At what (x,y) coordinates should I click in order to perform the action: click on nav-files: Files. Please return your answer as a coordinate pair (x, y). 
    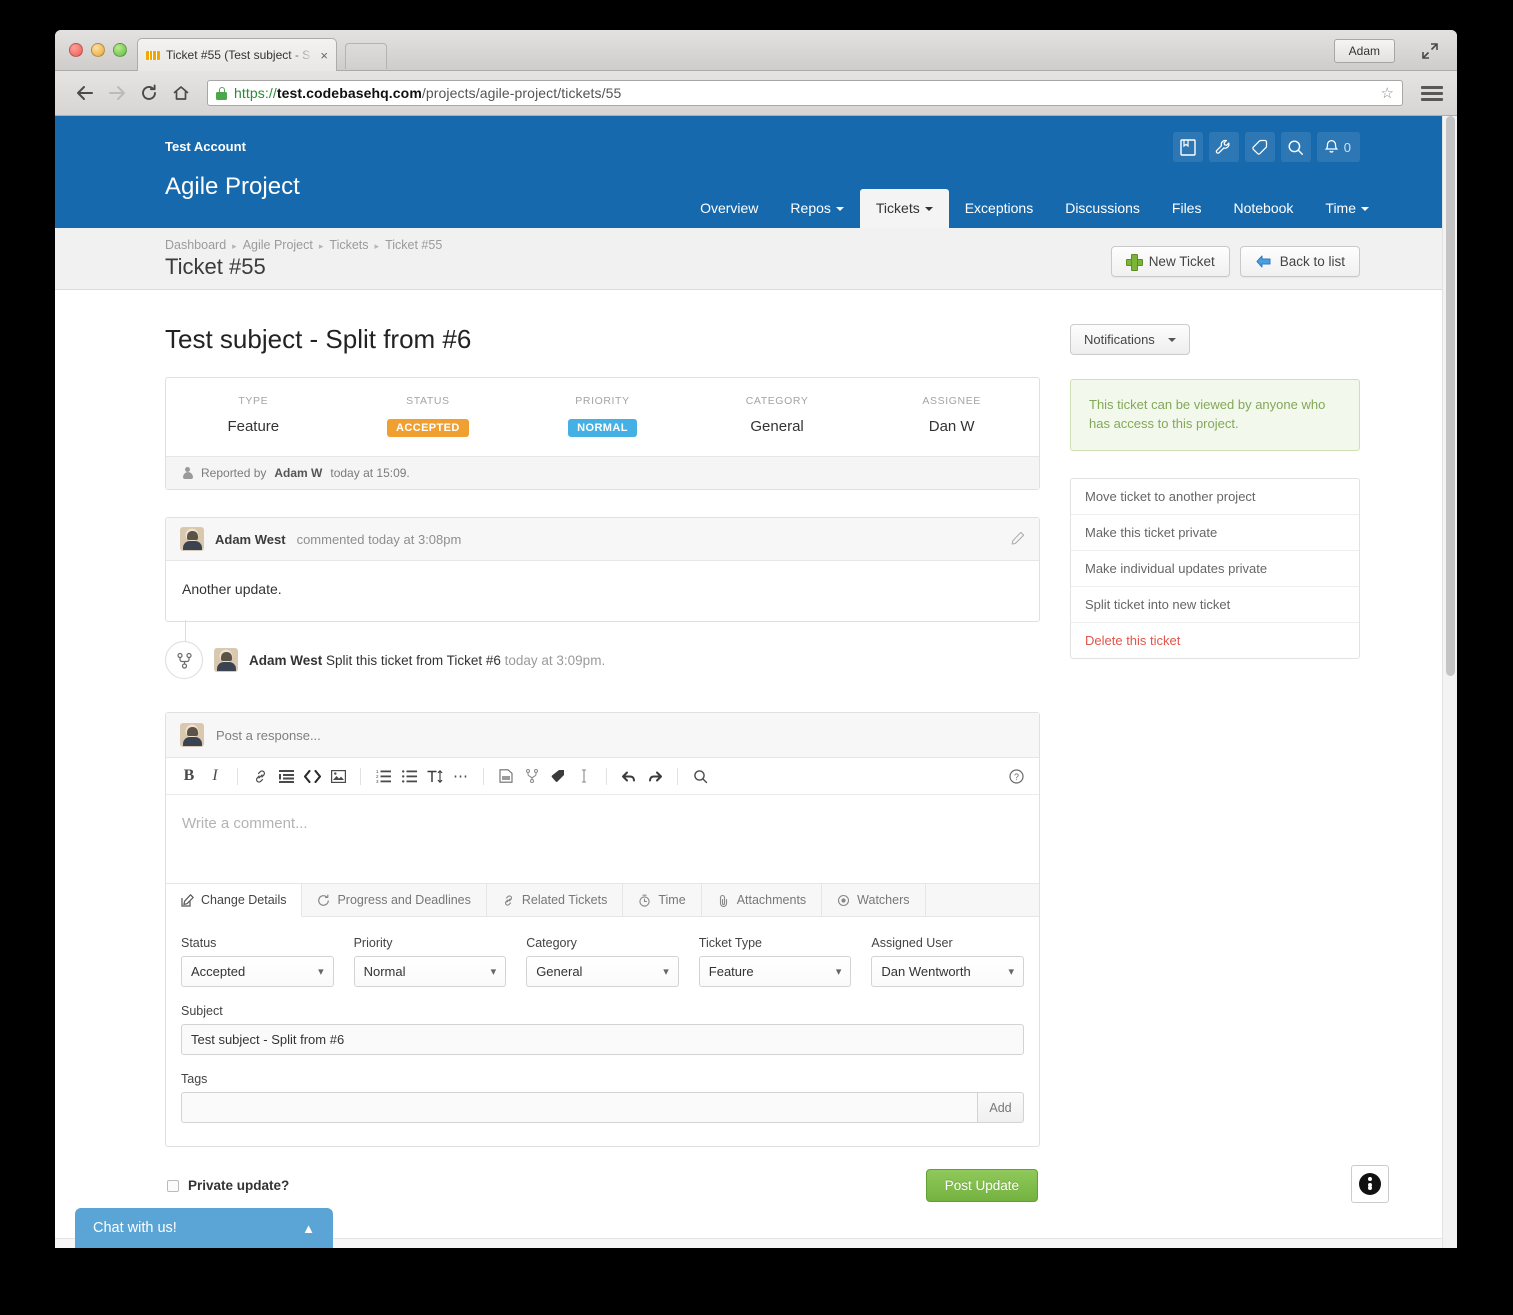
    Looking at the image, I should click on (1187, 208).